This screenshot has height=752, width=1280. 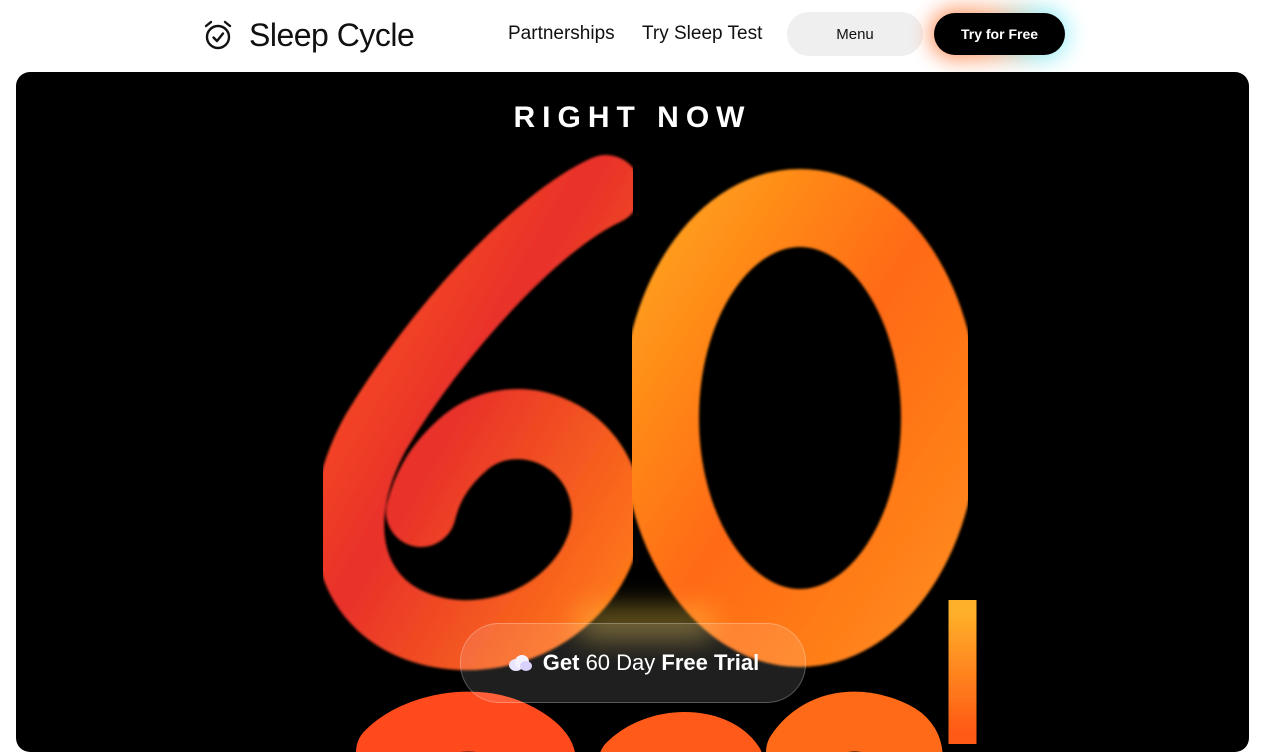 What do you see at coordinates (855, 34) in the screenshot?
I see `menu-button: Menu` at bounding box center [855, 34].